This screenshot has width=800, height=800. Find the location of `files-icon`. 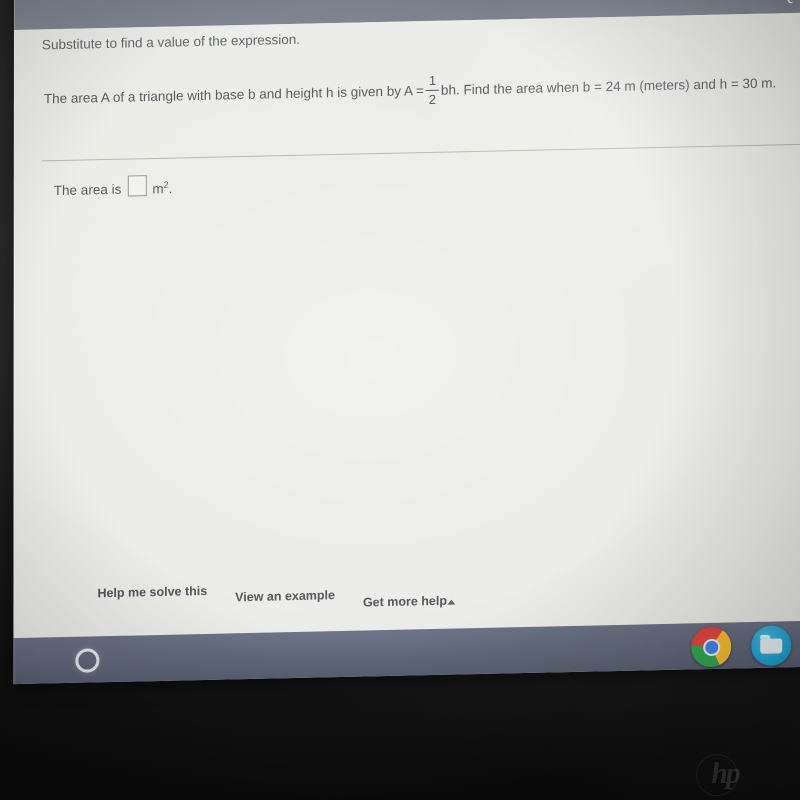

files-icon is located at coordinates (771, 646).